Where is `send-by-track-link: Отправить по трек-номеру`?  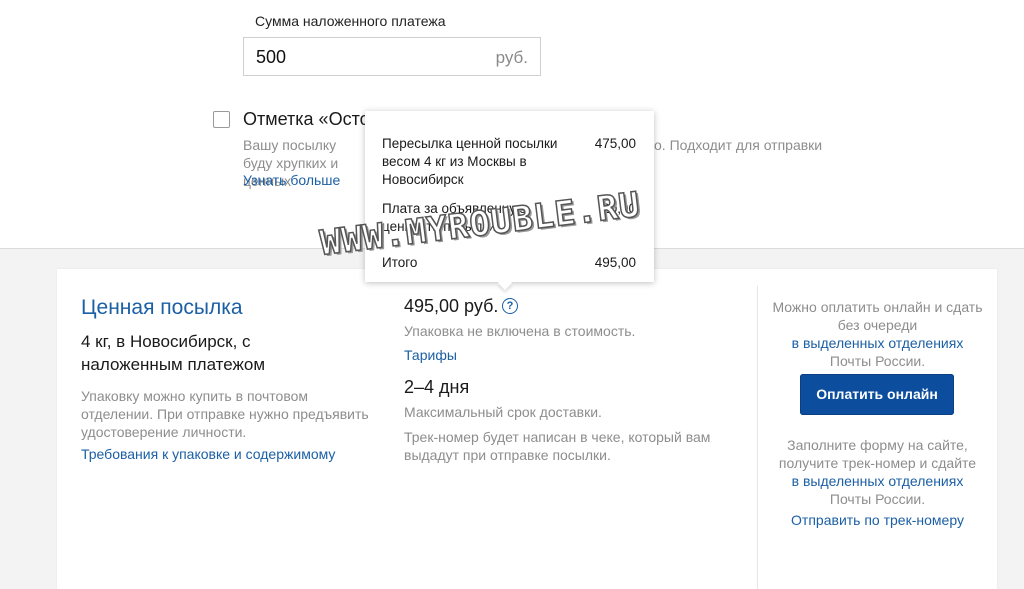
send-by-track-link: Отправить по трек-номеру is located at coordinates (877, 520).